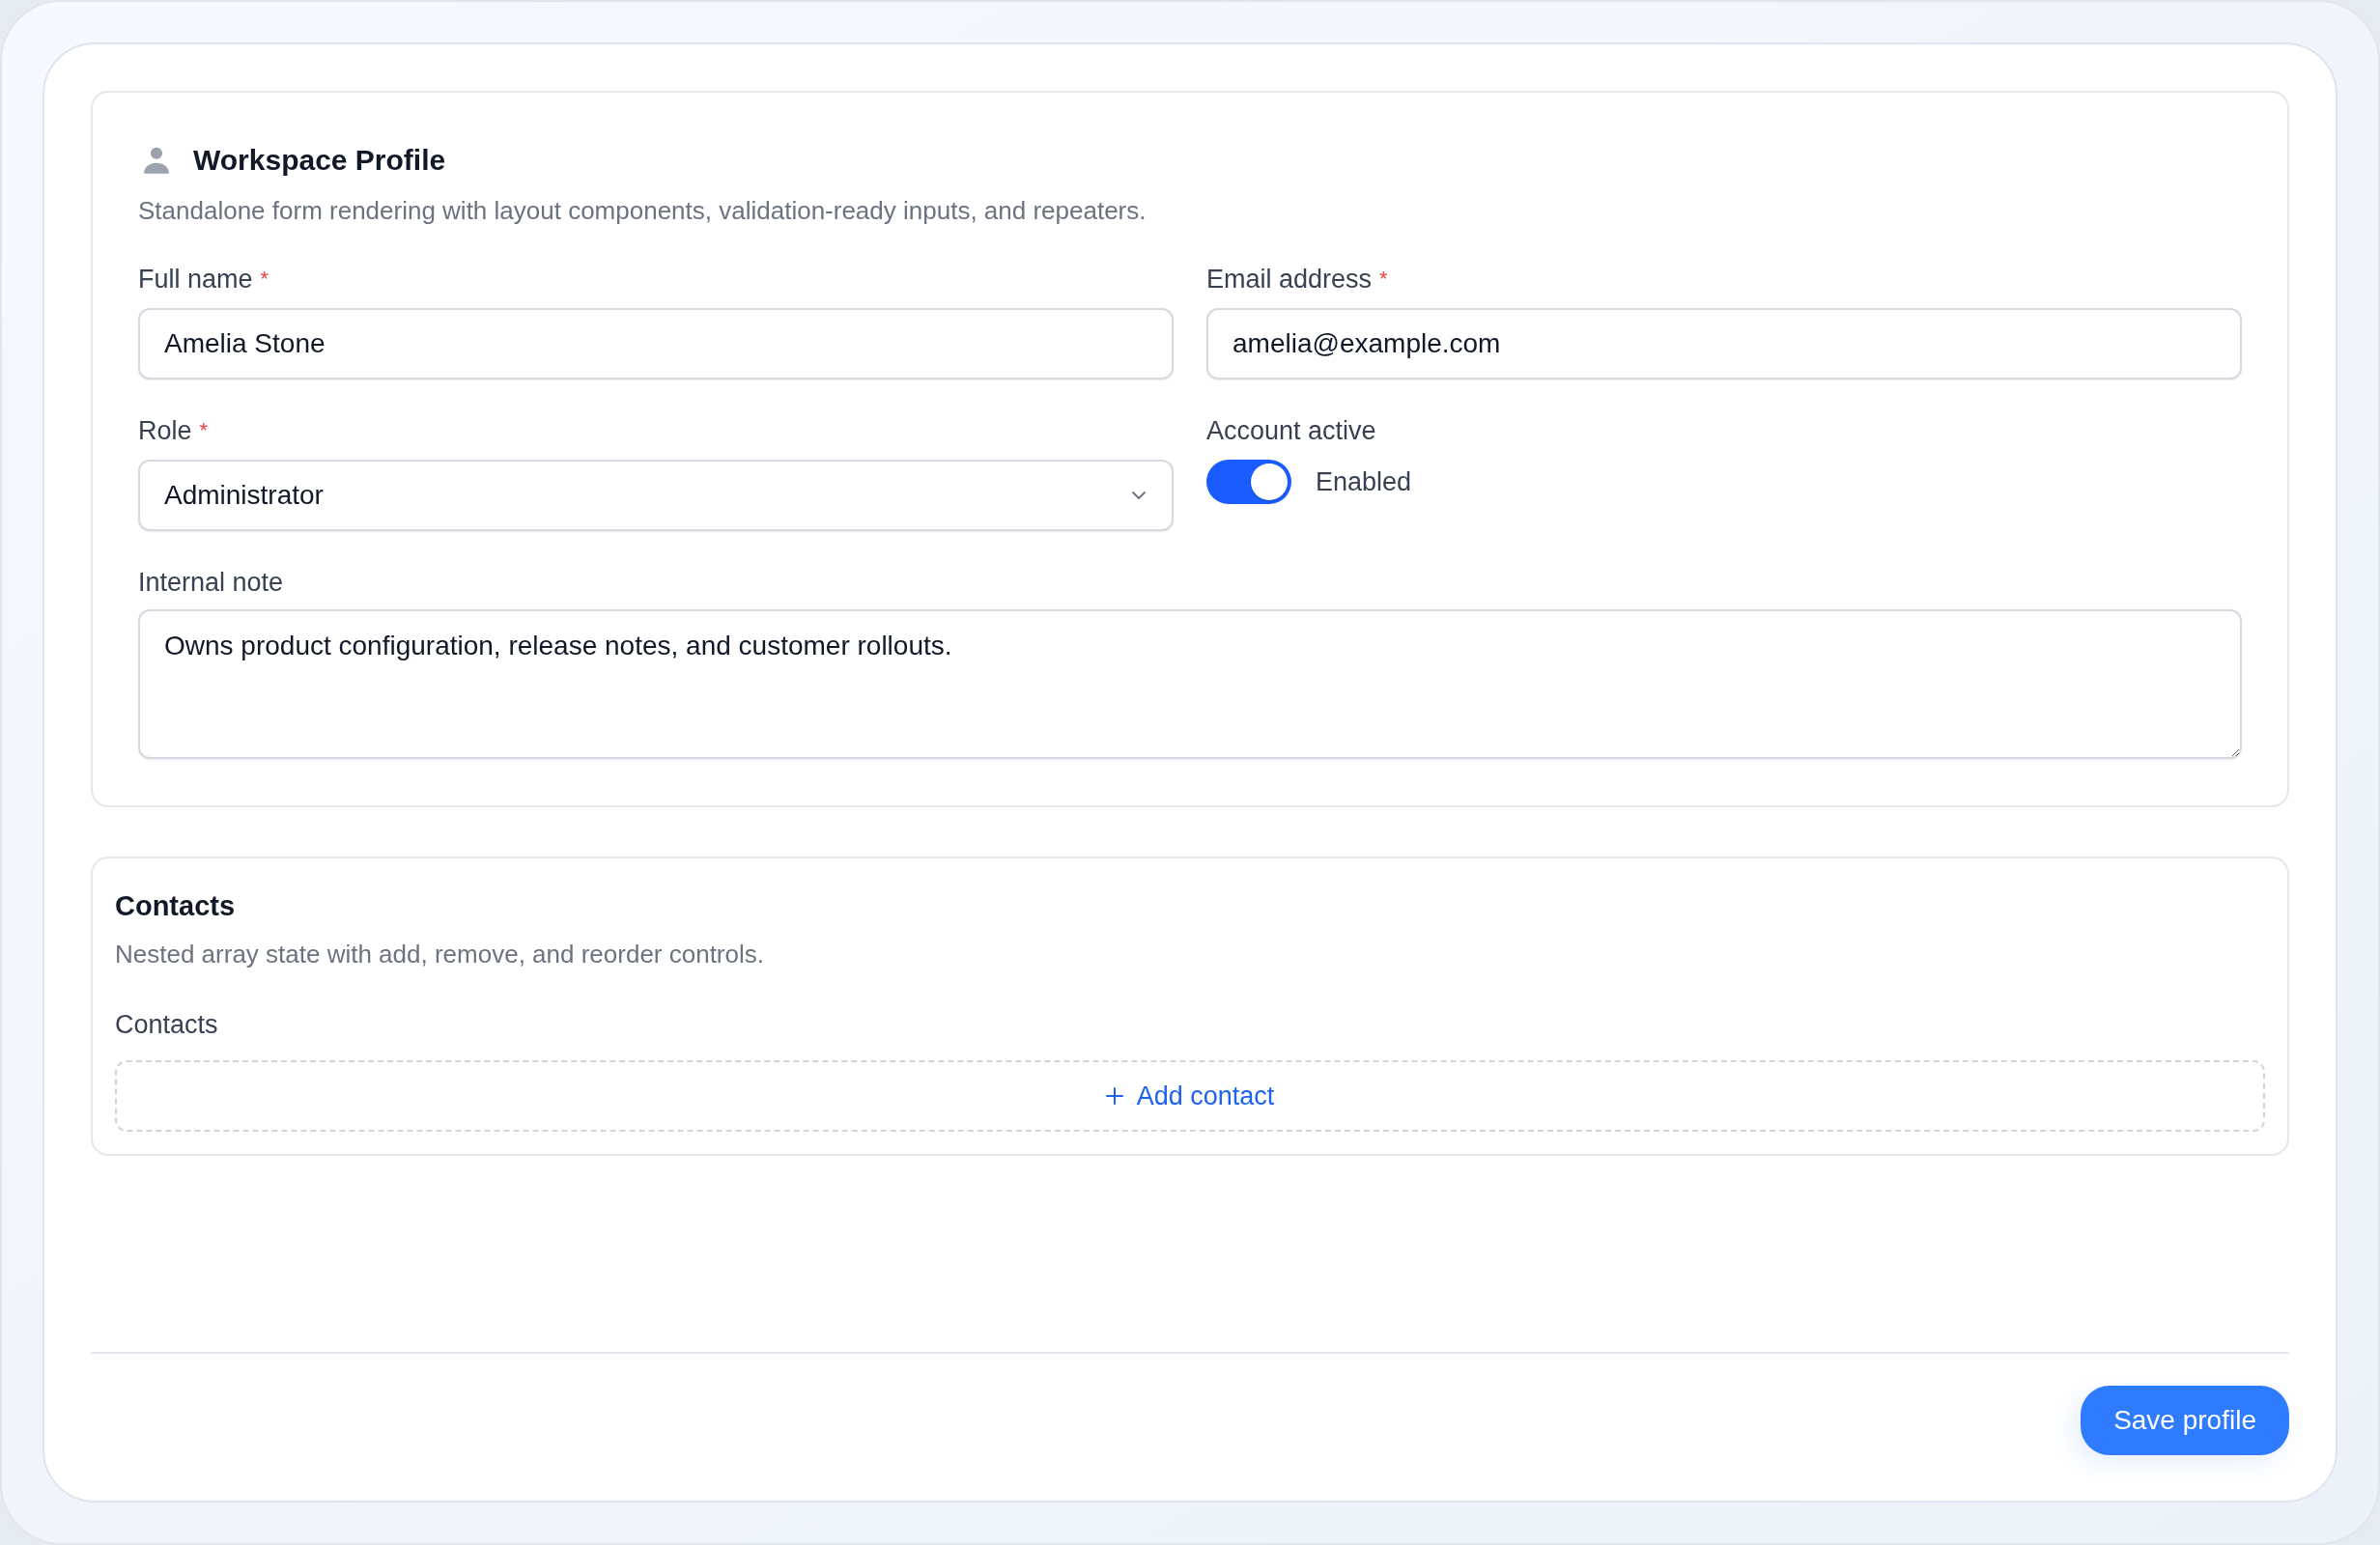 Image resolution: width=2380 pixels, height=1545 pixels. What do you see at coordinates (1364, 481) in the screenshot?
I see `toggle-state-label: Enabled` at bounding box center [1364, 481].